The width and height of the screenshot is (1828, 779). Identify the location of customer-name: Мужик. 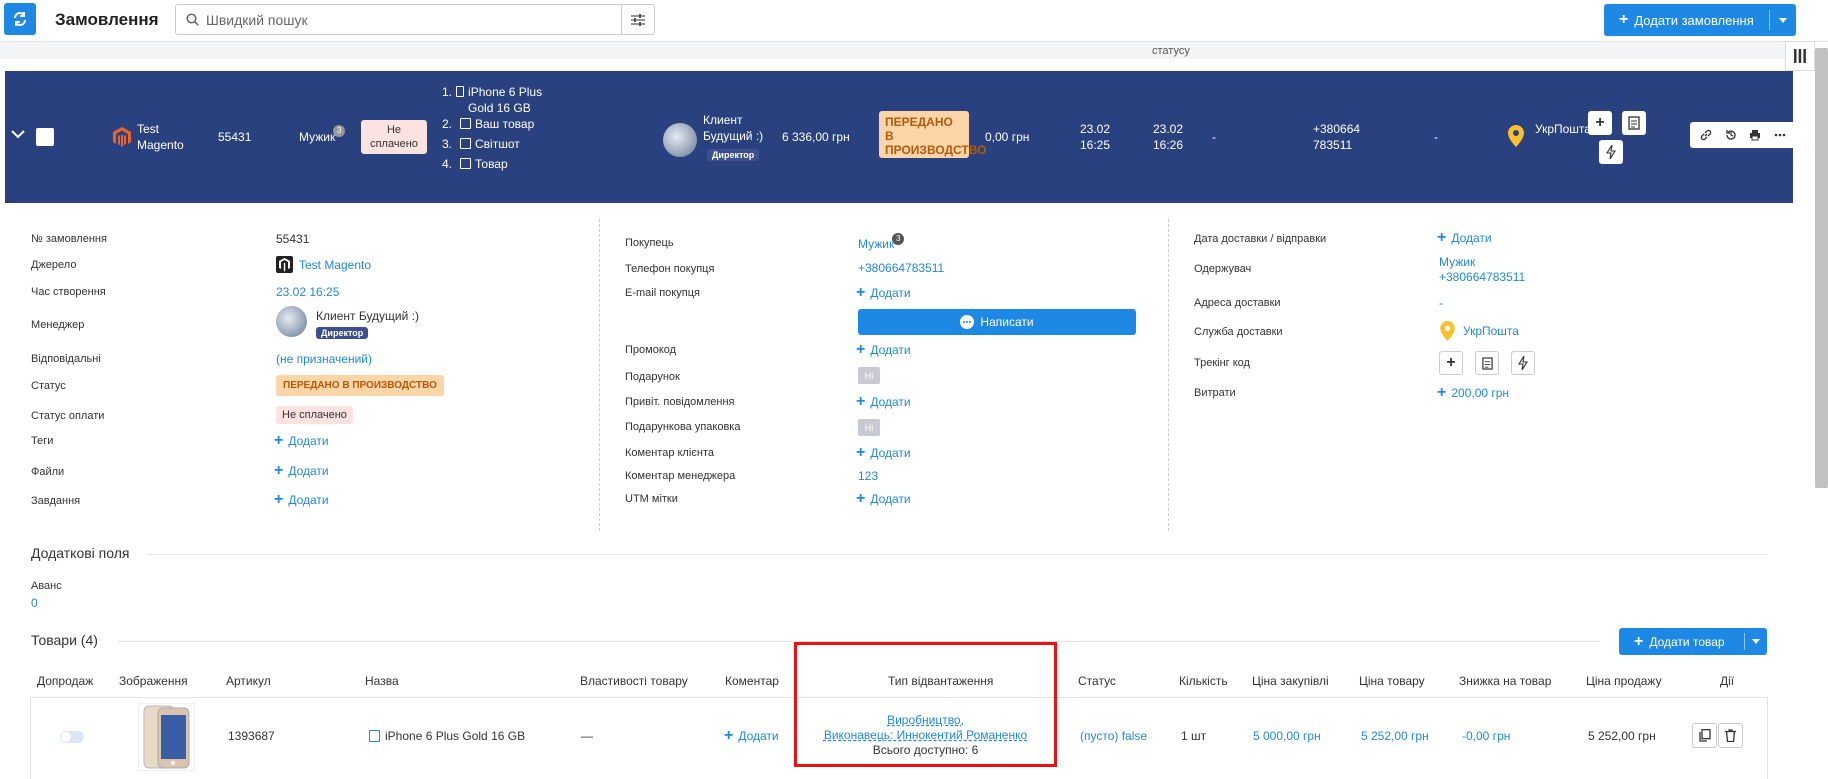
(317, 137).